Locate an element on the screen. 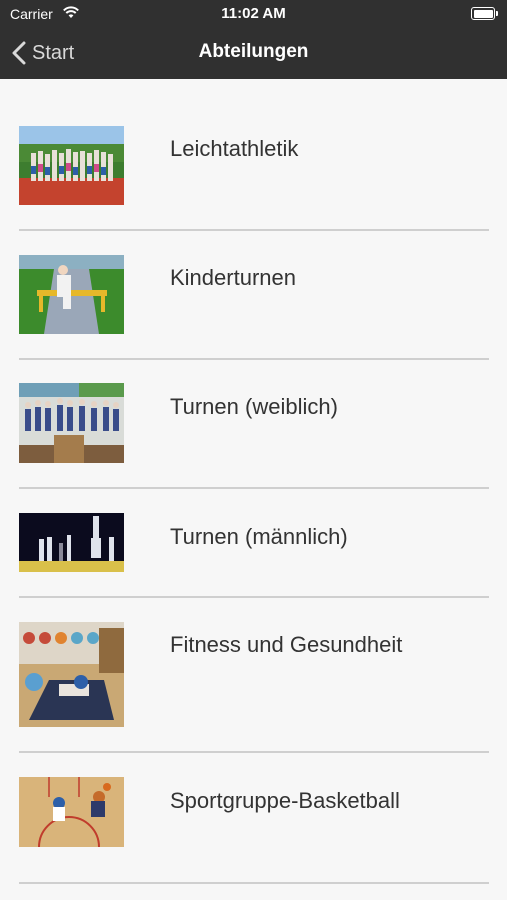 This screenshot has width=507, height=900. list-item: Turnen (weiblich) is located at coordinates (253, 423).